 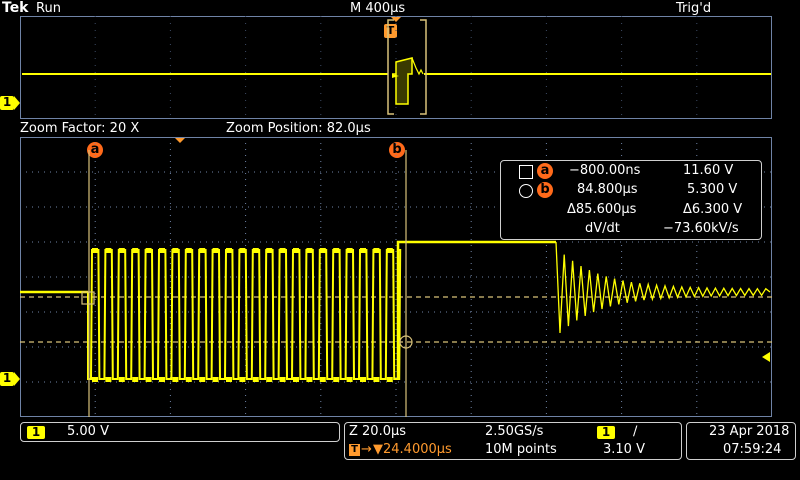 I want to click on trigger-source-badge: 1, so click(x=606, y=432).